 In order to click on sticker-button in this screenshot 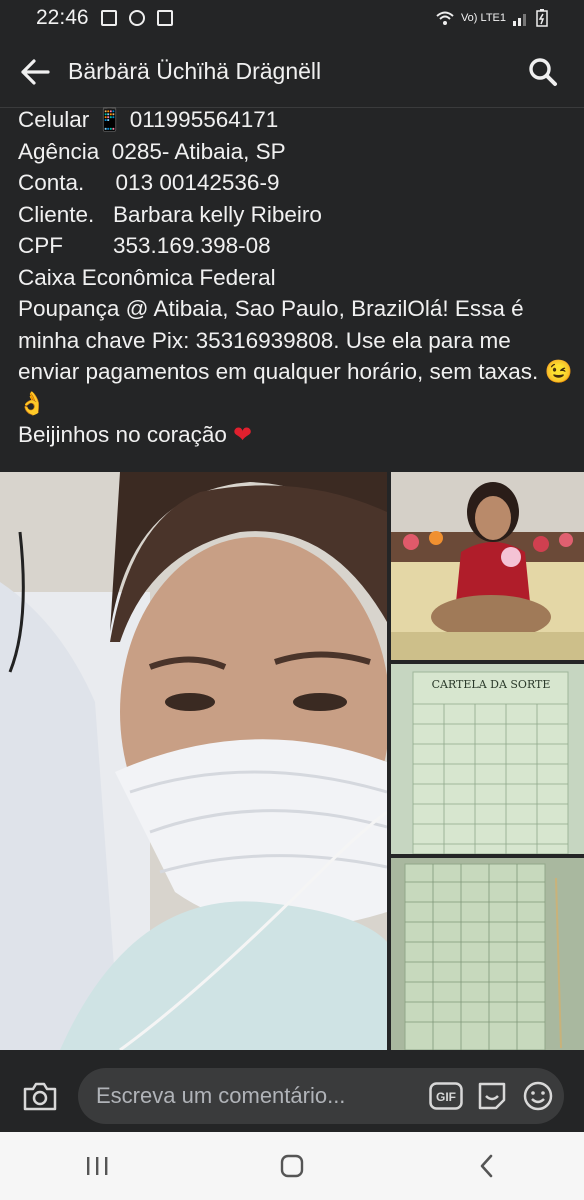, I will do `click(492, 1096)`.